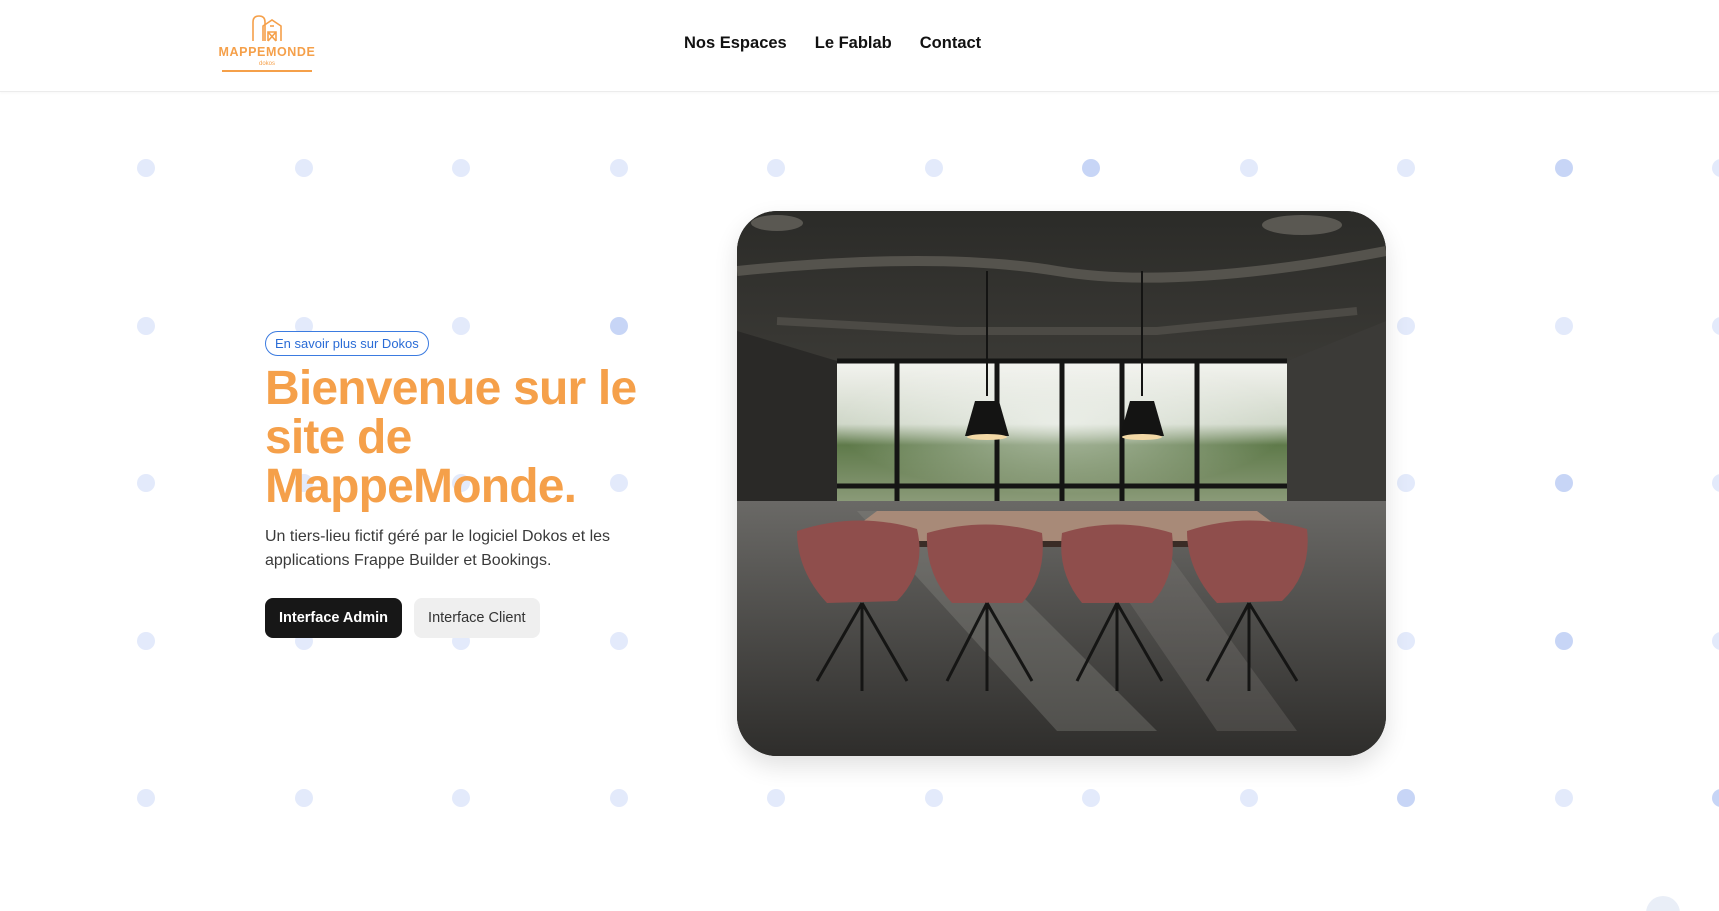 The width and height of the screenshot is (1719, 911). What do you see at coordinates (735, 43) in the screenshot?
I see `nav-item-nos-espaces: Nos Espaces` at bounding box center [735, 43].